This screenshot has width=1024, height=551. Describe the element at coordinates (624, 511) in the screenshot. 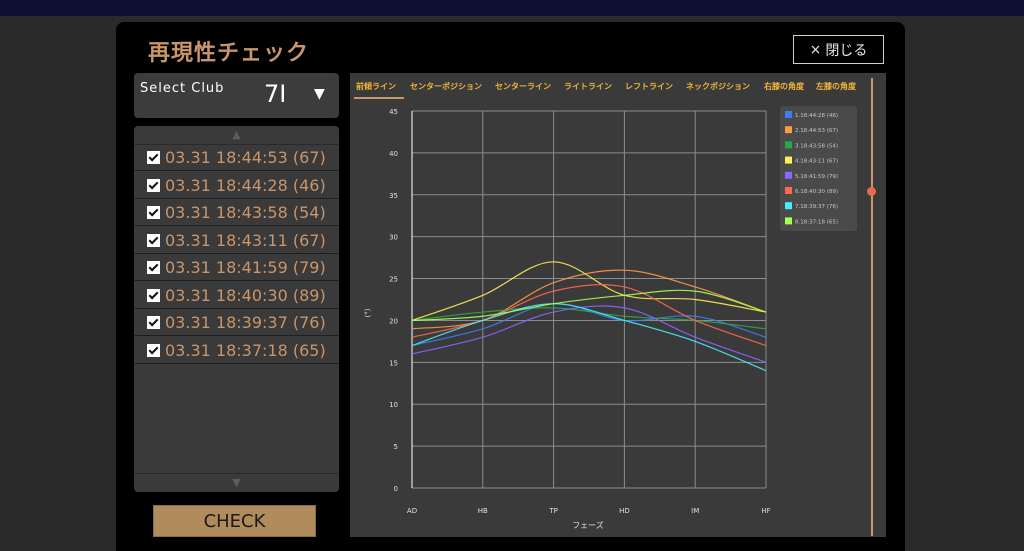

I see `x-tick-label: HD` at that location.